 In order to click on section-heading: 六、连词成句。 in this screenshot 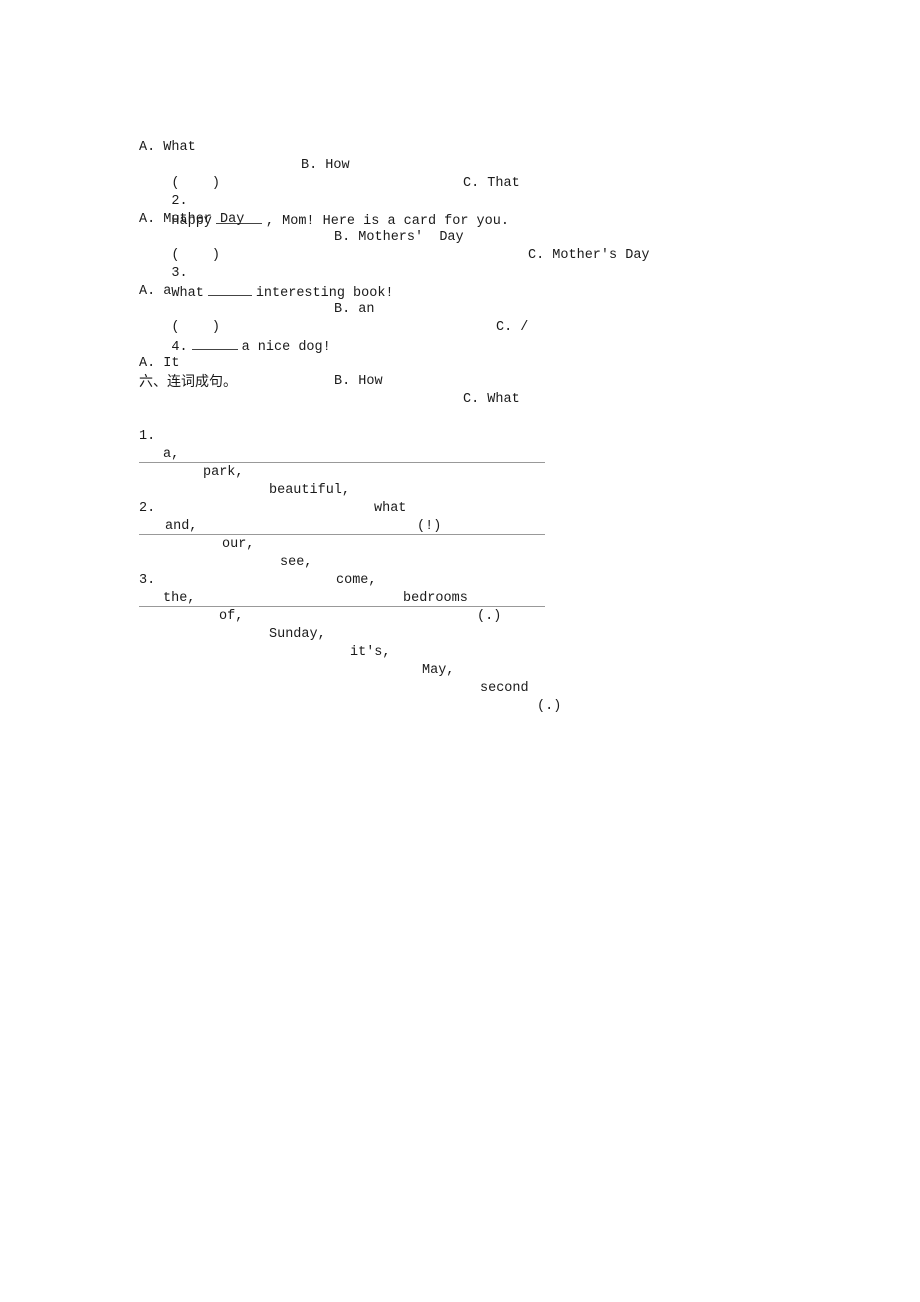, I will do `click(188, 382)`.